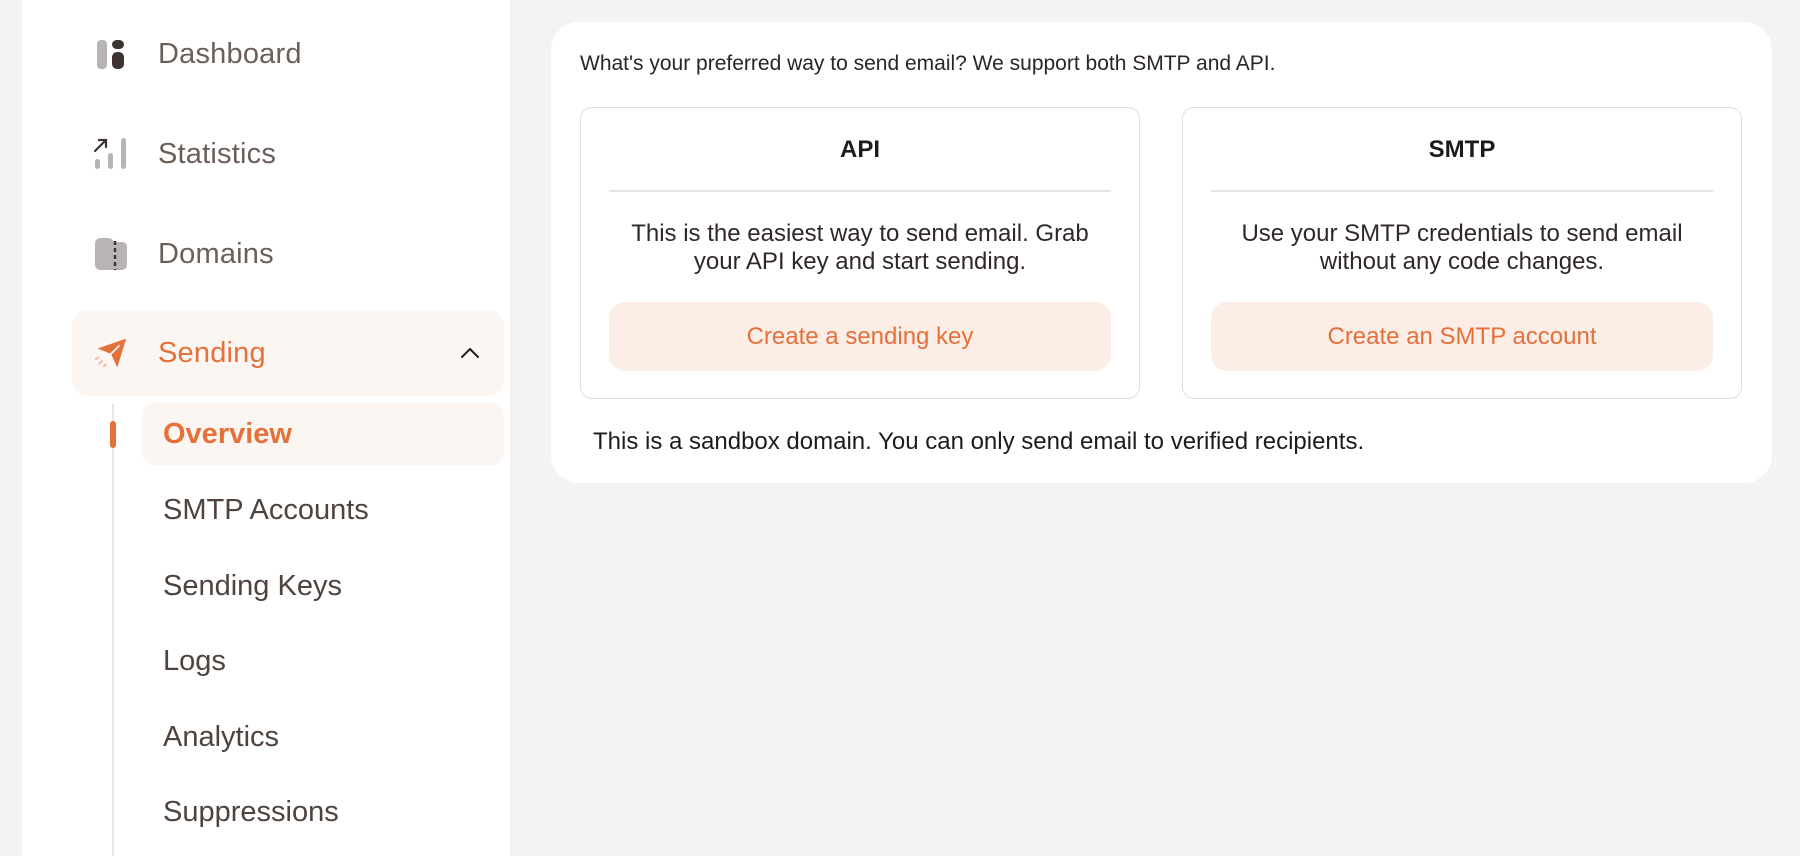 This screenshot has height=856, width=1800. What do you see at coordinates (216, 253) in the screenshot?
I see `sidebar-item-label: Domains` at bounding box center [216, 253].